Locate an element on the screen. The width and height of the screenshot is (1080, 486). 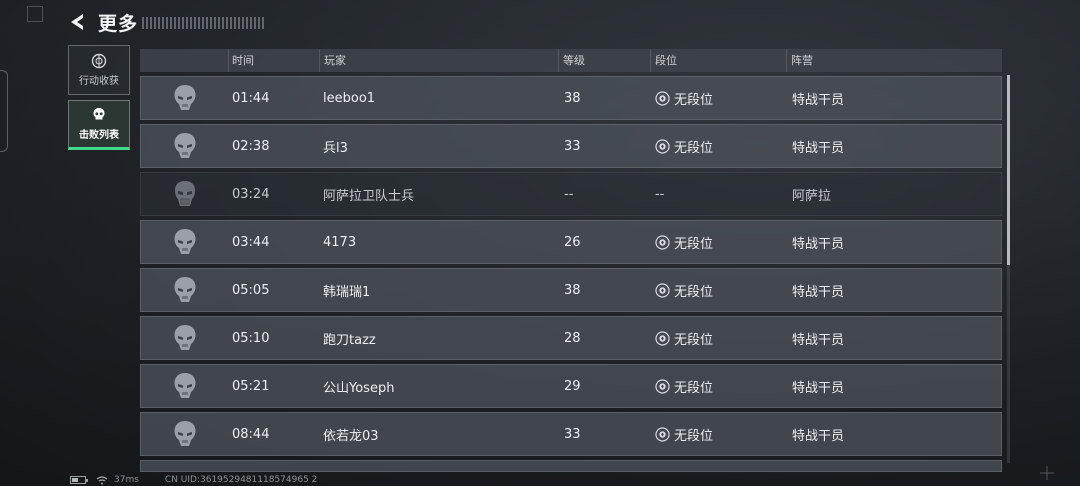
table-row: 01:44 leeboo1 38 无段位 特战干员 is located at coordinates (571, 98).